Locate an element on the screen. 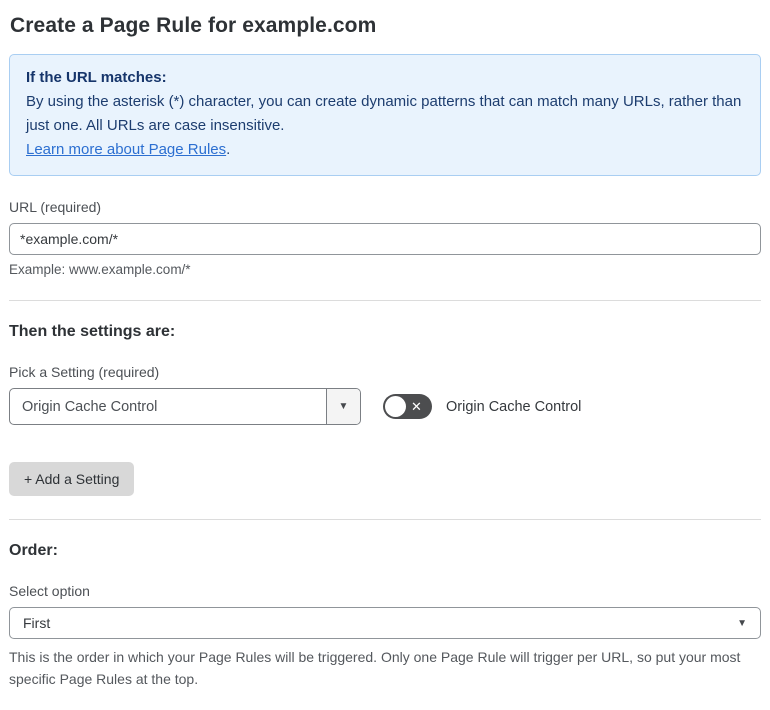 The image size is (770, 710). settings-section-heading: Then the settings are: is located at coordinates (92, 331).